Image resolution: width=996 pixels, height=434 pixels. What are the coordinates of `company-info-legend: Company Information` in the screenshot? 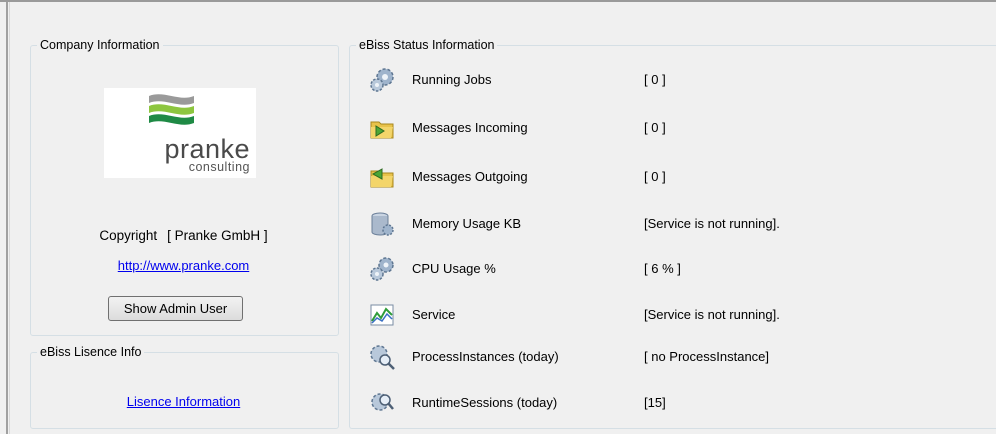 It's located at (100, 45).